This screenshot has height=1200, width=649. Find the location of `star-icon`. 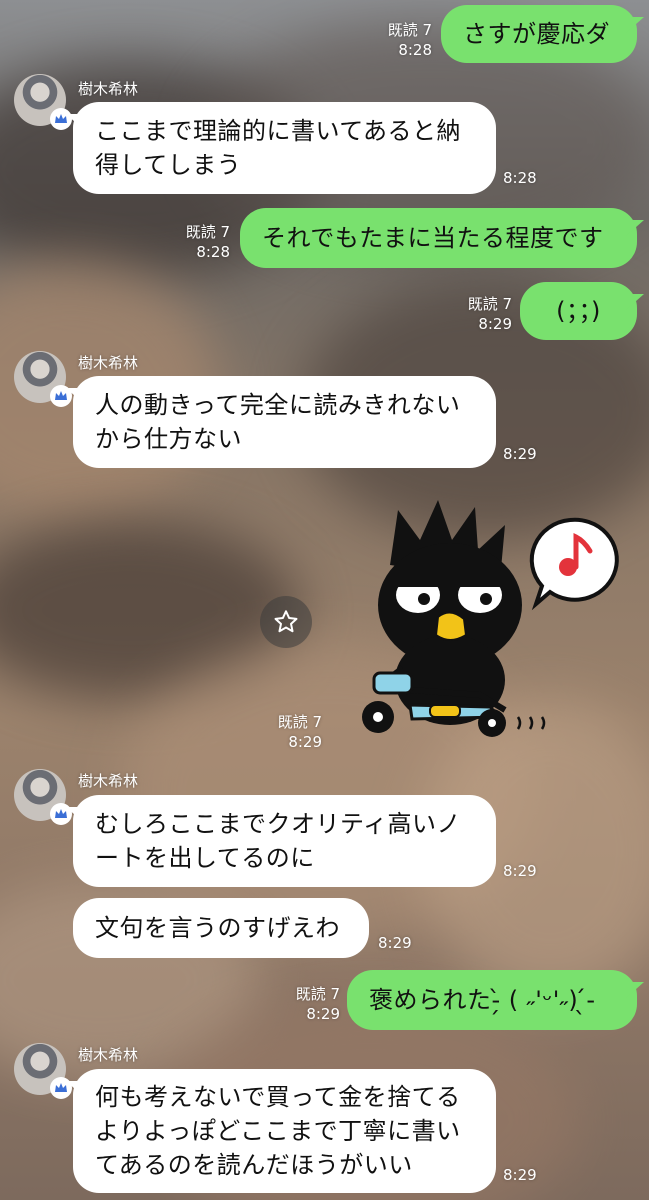

star-icon is located at coordinates (286, 621).